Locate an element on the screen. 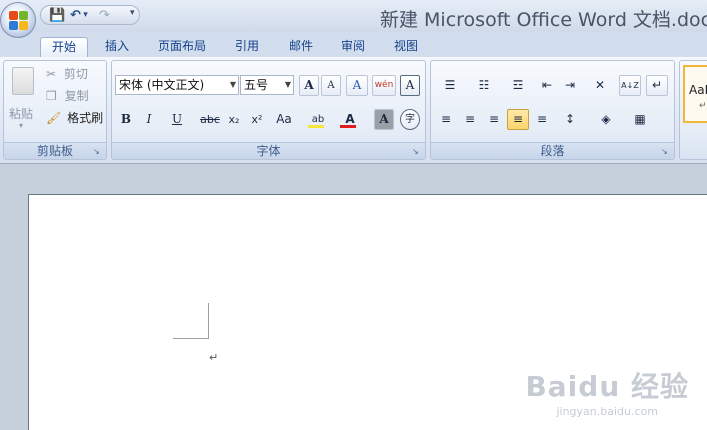  font-launcher-icon: ↘ is located at coordinates (416, 151).